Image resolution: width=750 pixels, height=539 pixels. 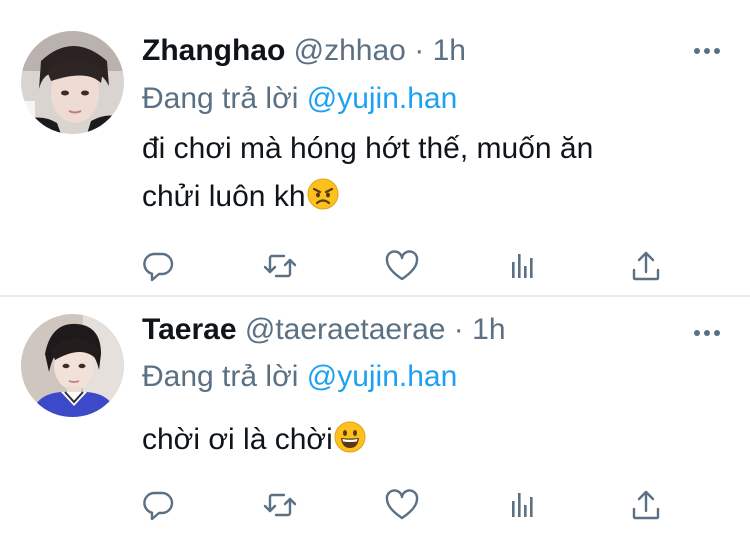 I want to click on tweet-text-line: đi chơi mà hóng hớt thế, muốn ăn, so click(x=368, y=148).